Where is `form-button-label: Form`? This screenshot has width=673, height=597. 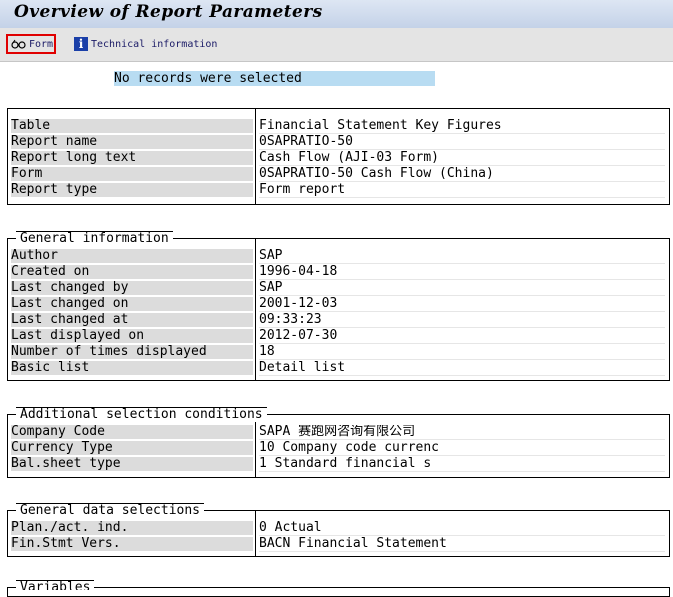
form-button-label: Form is located at coordinates (41, 44).